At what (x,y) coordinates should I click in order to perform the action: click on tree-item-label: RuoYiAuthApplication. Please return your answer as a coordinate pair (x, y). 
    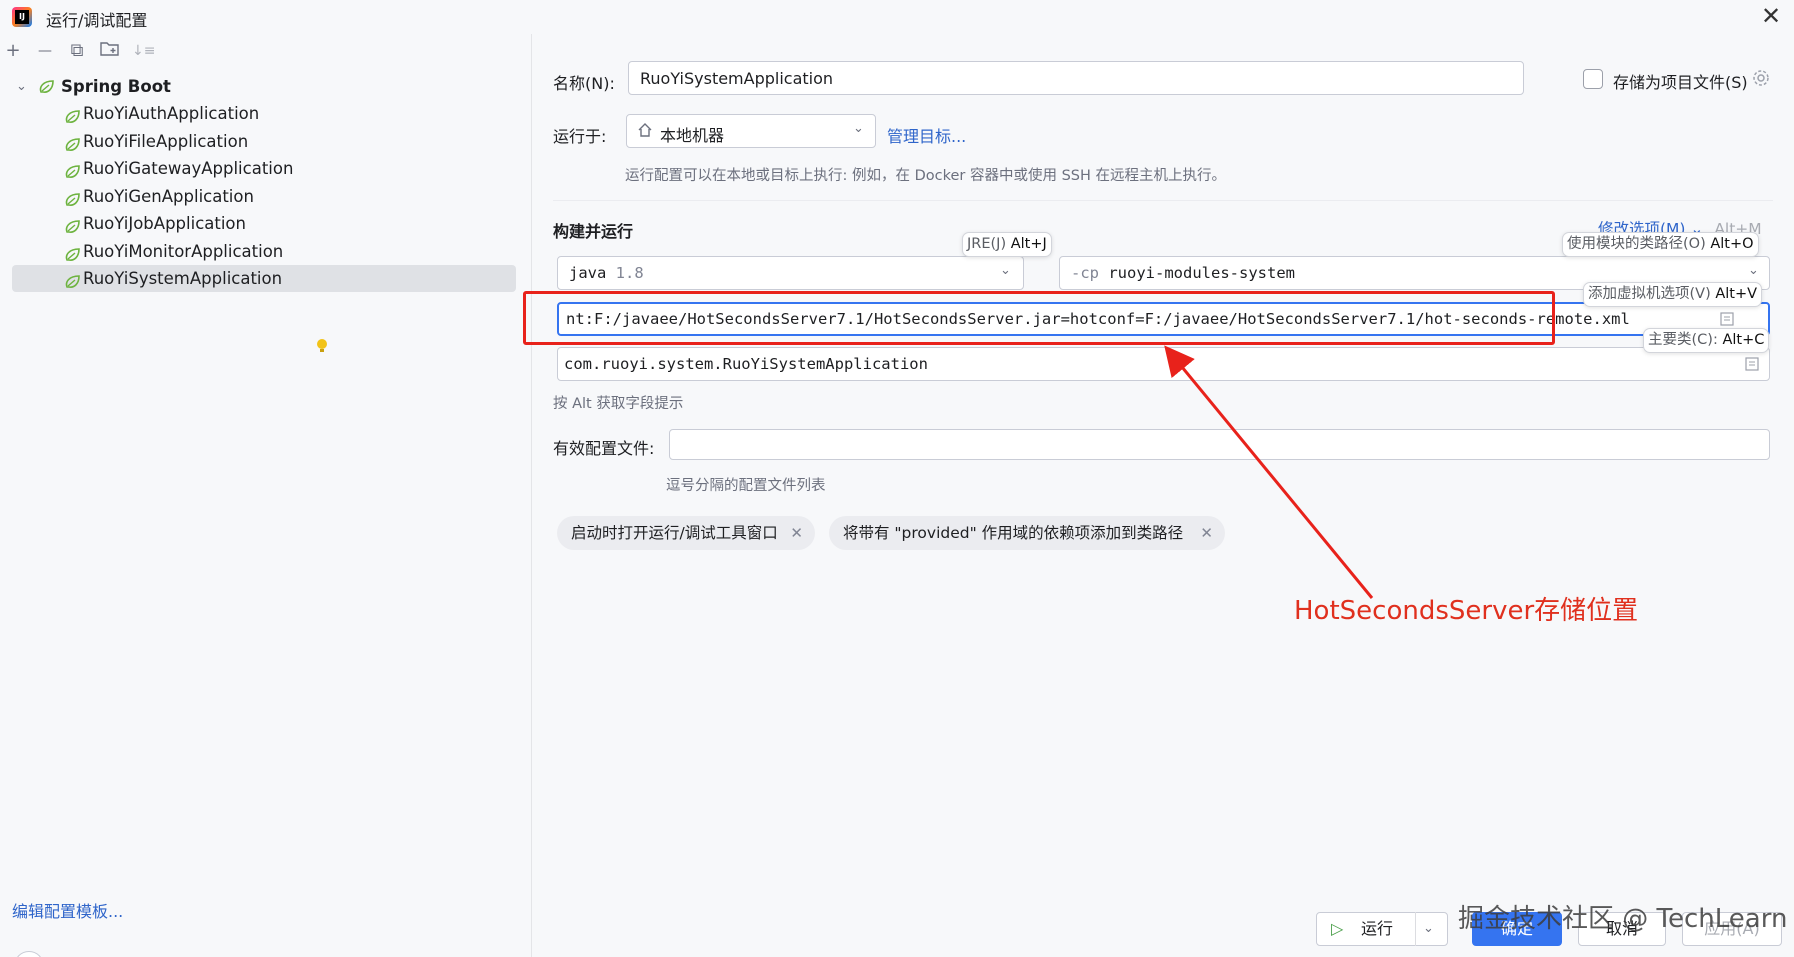
    Looking at the image, I should click on (171, 113).